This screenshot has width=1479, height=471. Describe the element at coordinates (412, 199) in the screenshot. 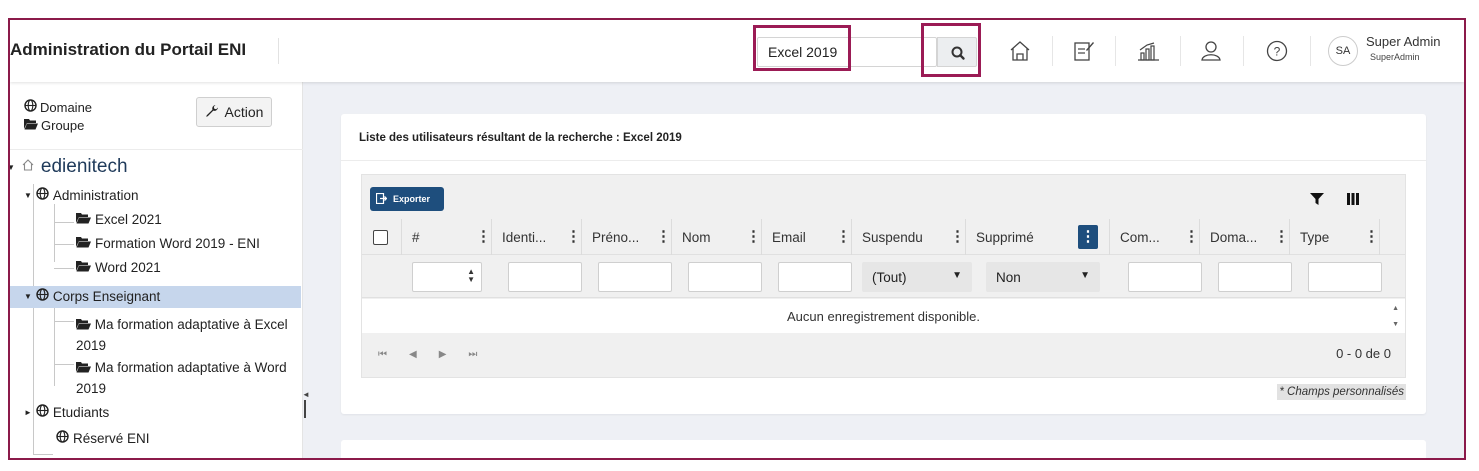

I see `export-label: Exporter` at that location.